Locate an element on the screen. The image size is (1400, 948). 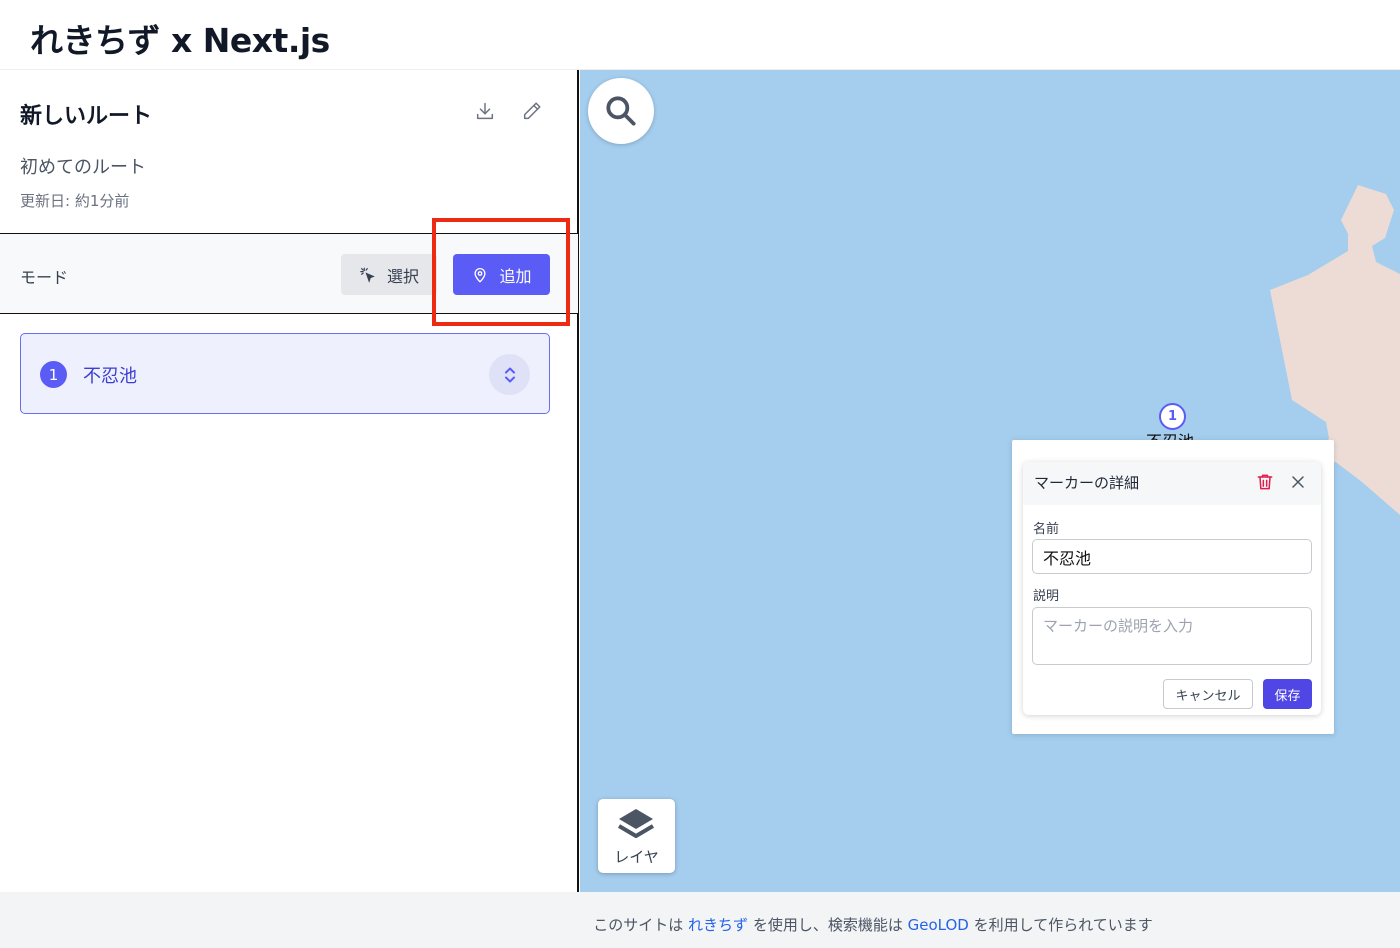
marker-popup: マーカーの詳細 名前 説明 キャンセル 保存 is located at coordinates (1173, 587).